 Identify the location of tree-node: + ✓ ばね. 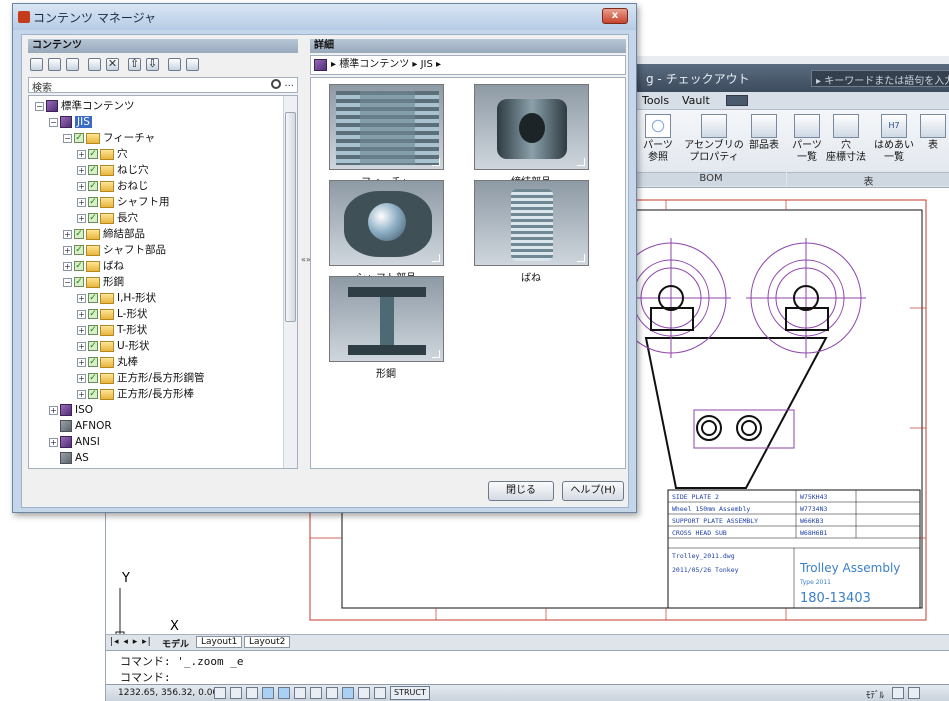
(93, 266).